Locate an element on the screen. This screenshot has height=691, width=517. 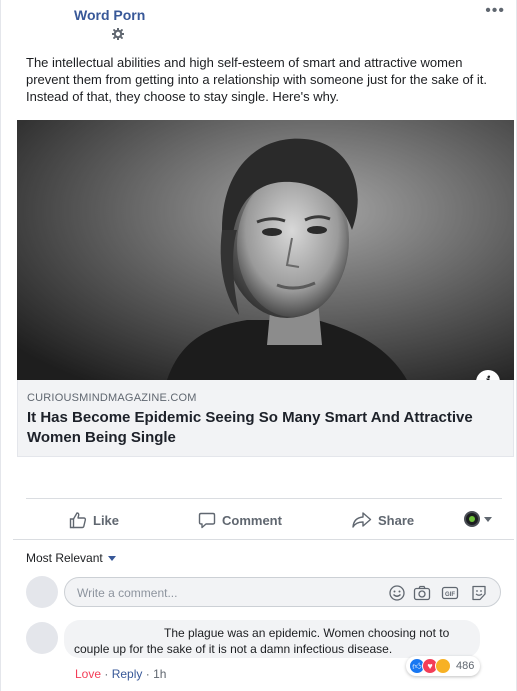
like-button: Like is located at coordinates (94, 520).